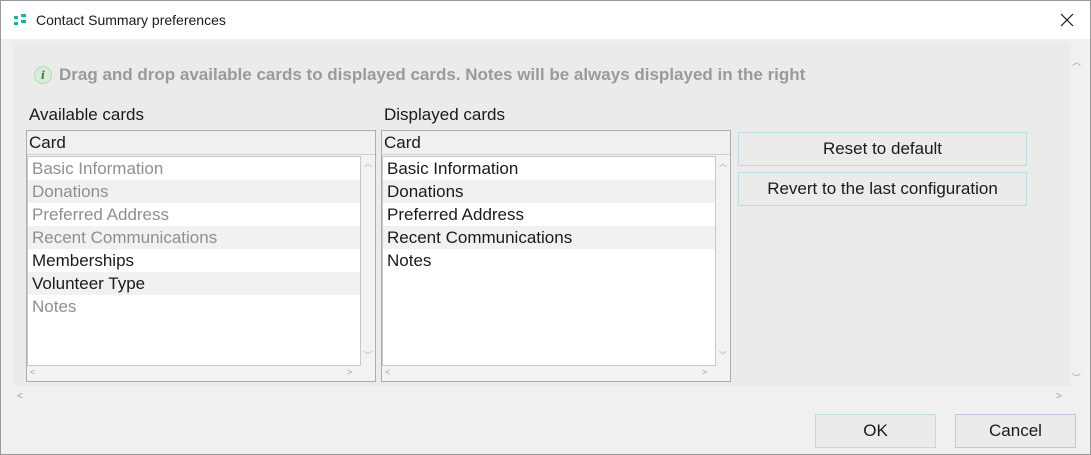  I want to click on dialog-horizontal-scrollbar: < >, so click(542, 397).